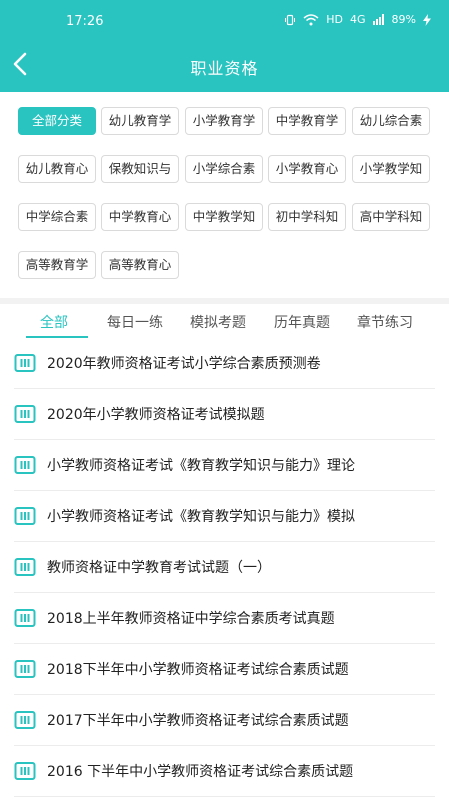  I want to click on list-item: 2020年教师资格证考试小学综合素质预测卷, so click(224, 363).